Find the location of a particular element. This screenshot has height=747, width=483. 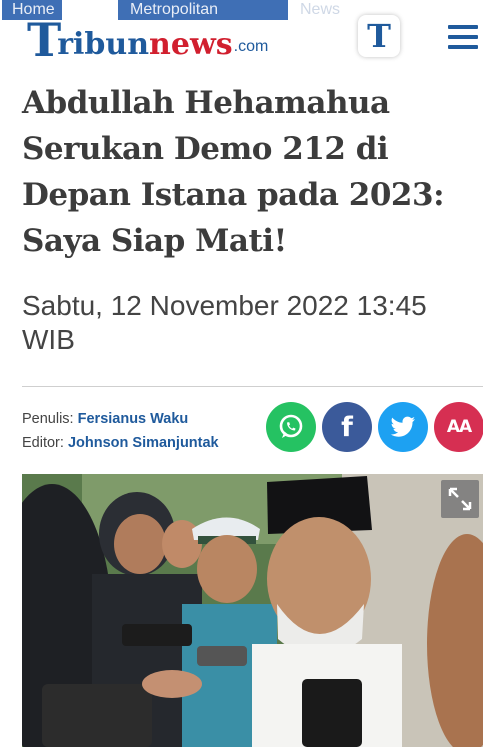

tribunnews-logo: T ribun news .com is located at coordinates (147, 38).